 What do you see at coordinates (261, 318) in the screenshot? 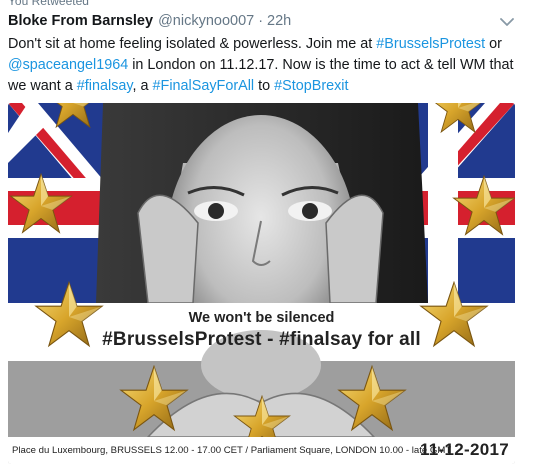
I see `poster-slogan: We won't be silenced` at bounding box center [261, 318].